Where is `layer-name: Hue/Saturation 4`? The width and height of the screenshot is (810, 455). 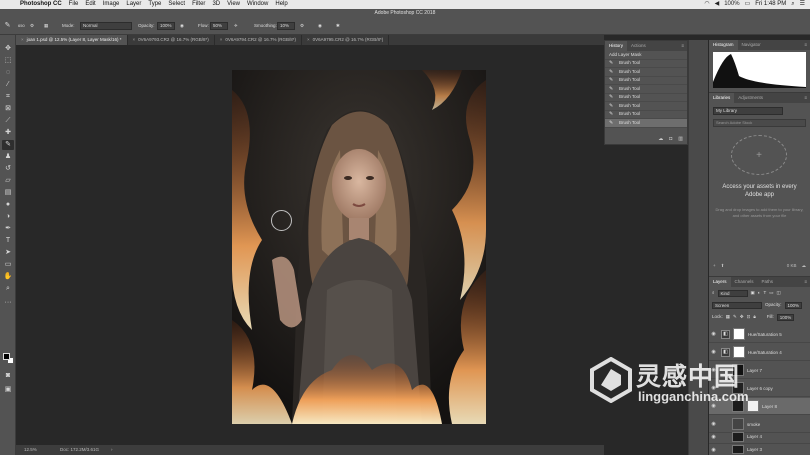
layer-name: Hue/Saturation 4 is located at coordinates (765, 352).